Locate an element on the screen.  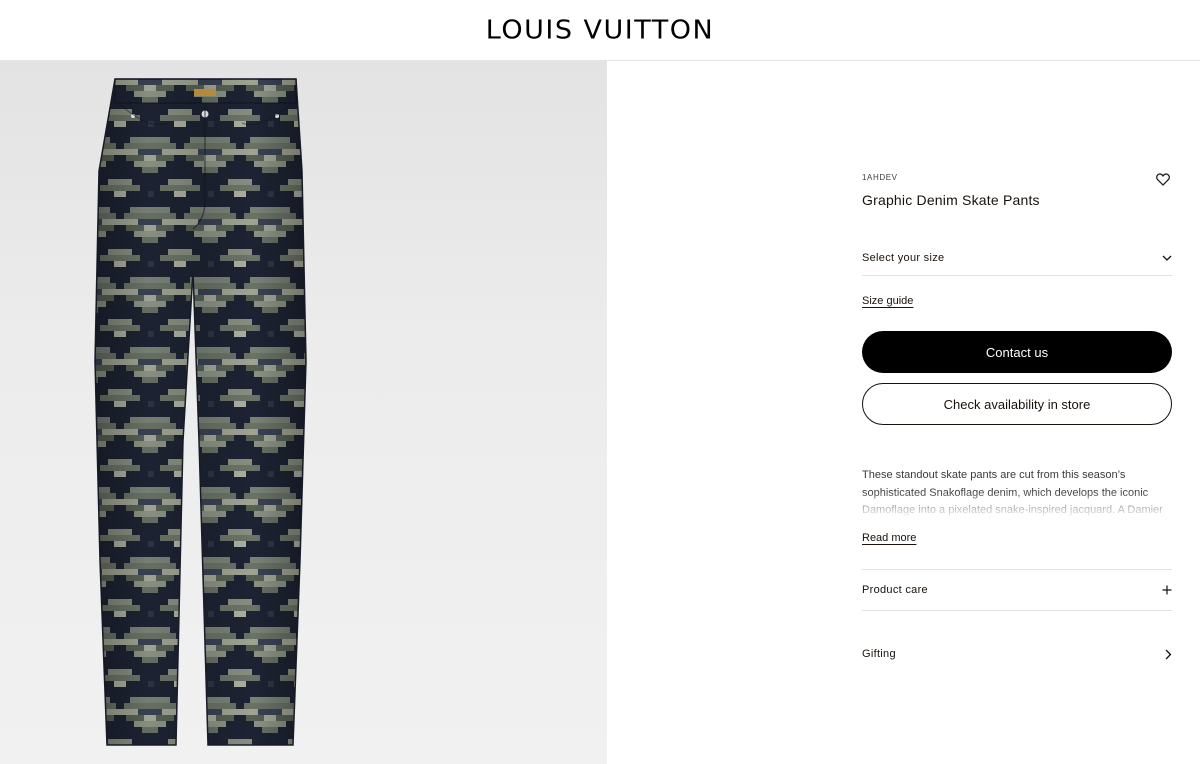
size-selector-label: Select your size is located at coordinates (903, 257).